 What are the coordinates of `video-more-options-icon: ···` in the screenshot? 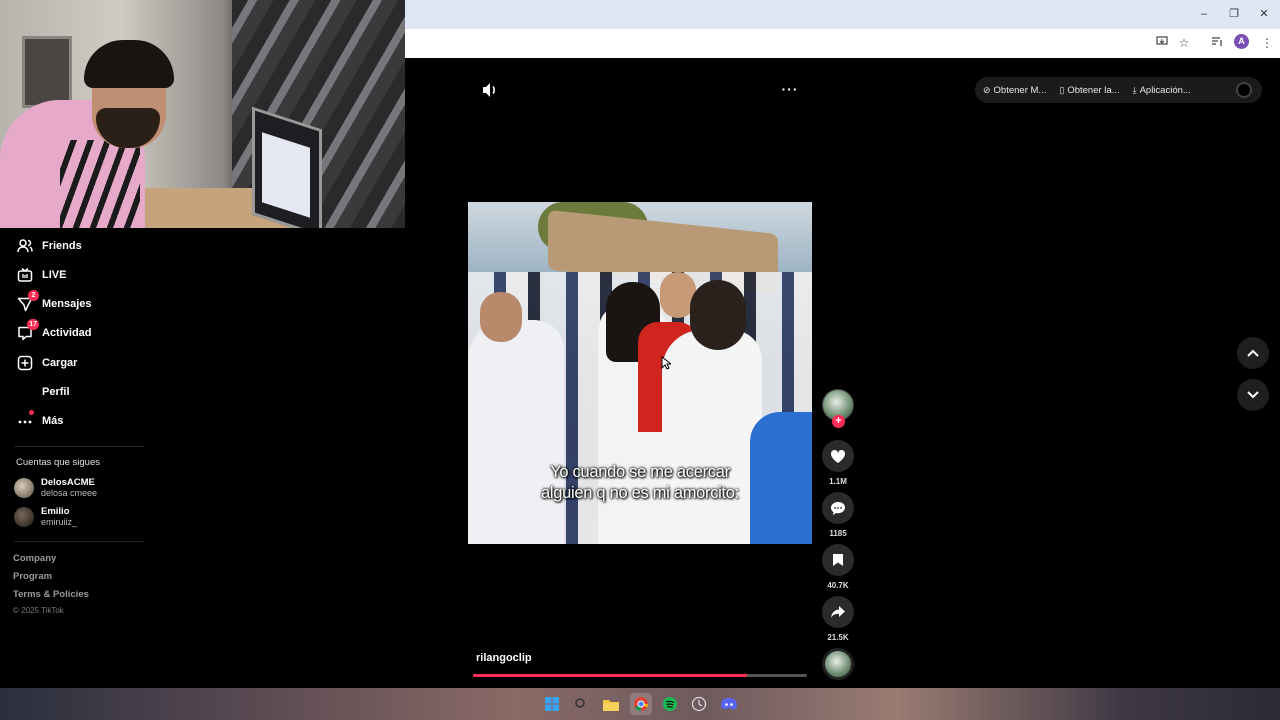 It's located at (790, 90).